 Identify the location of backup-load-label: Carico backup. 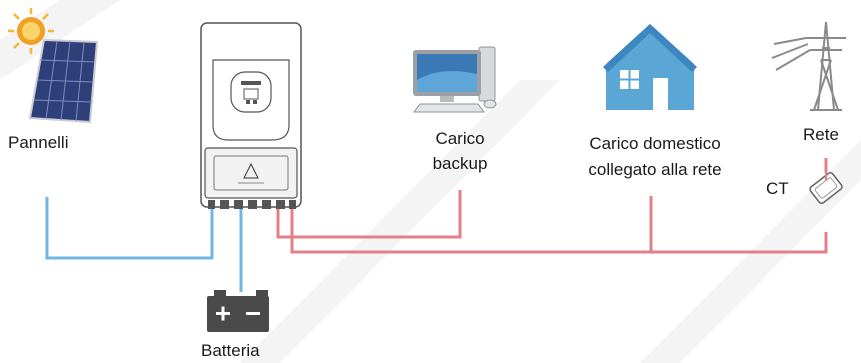
(460, 151).